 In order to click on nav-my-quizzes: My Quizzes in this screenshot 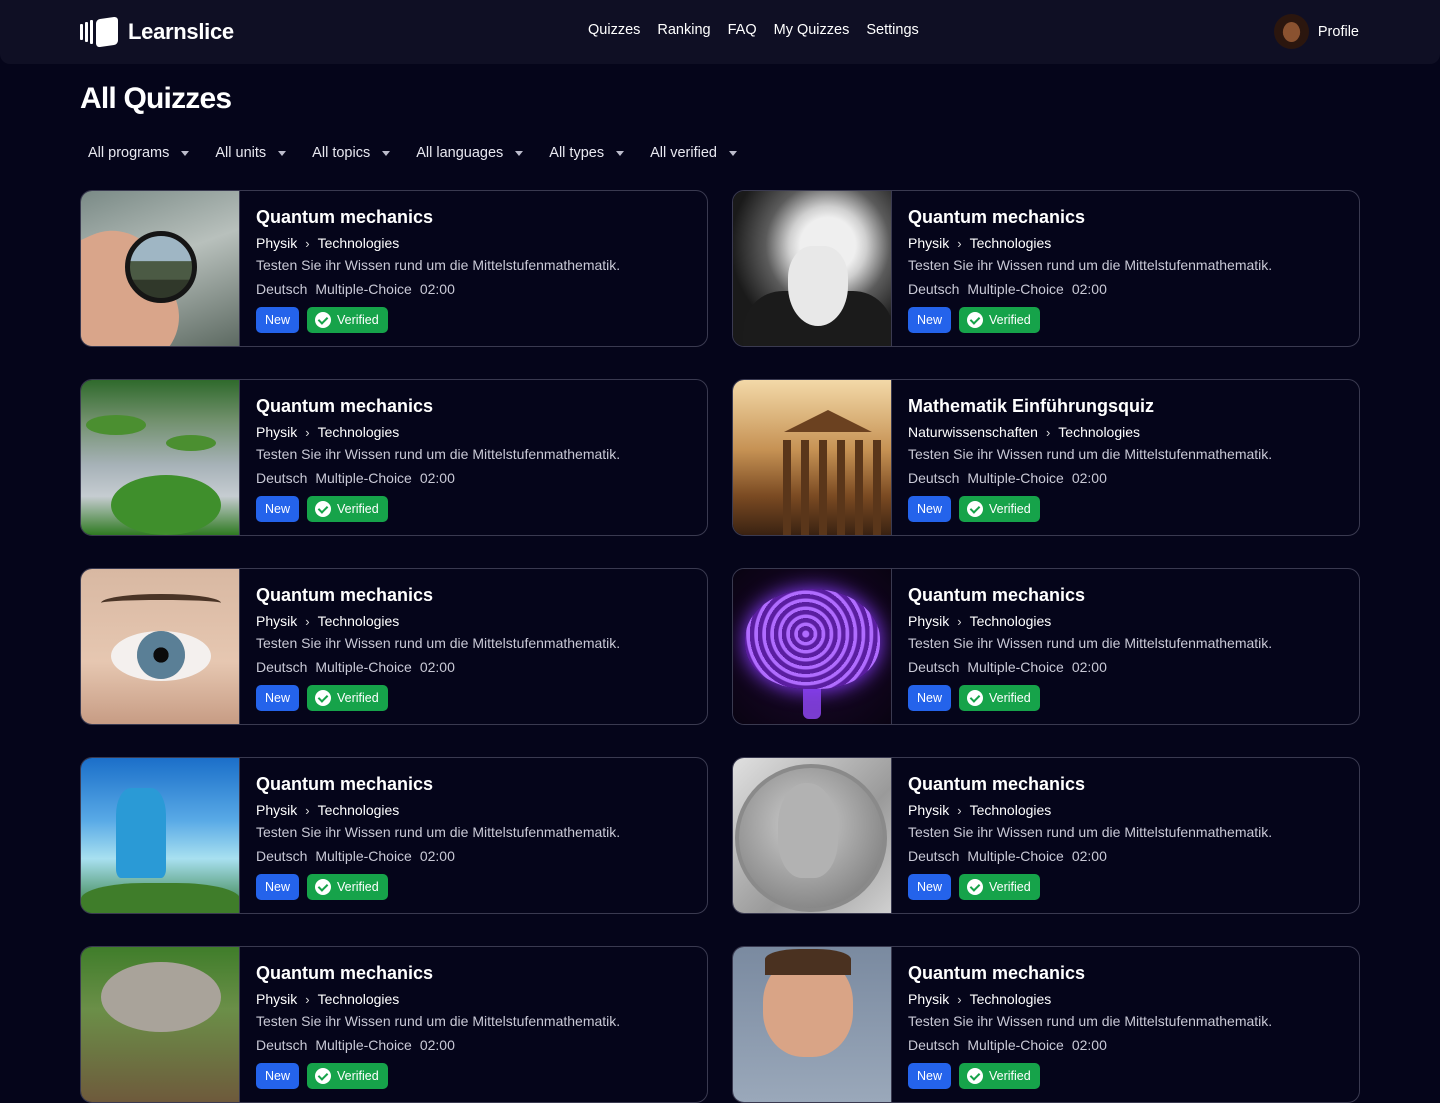, I will do `click(812, 30)`.